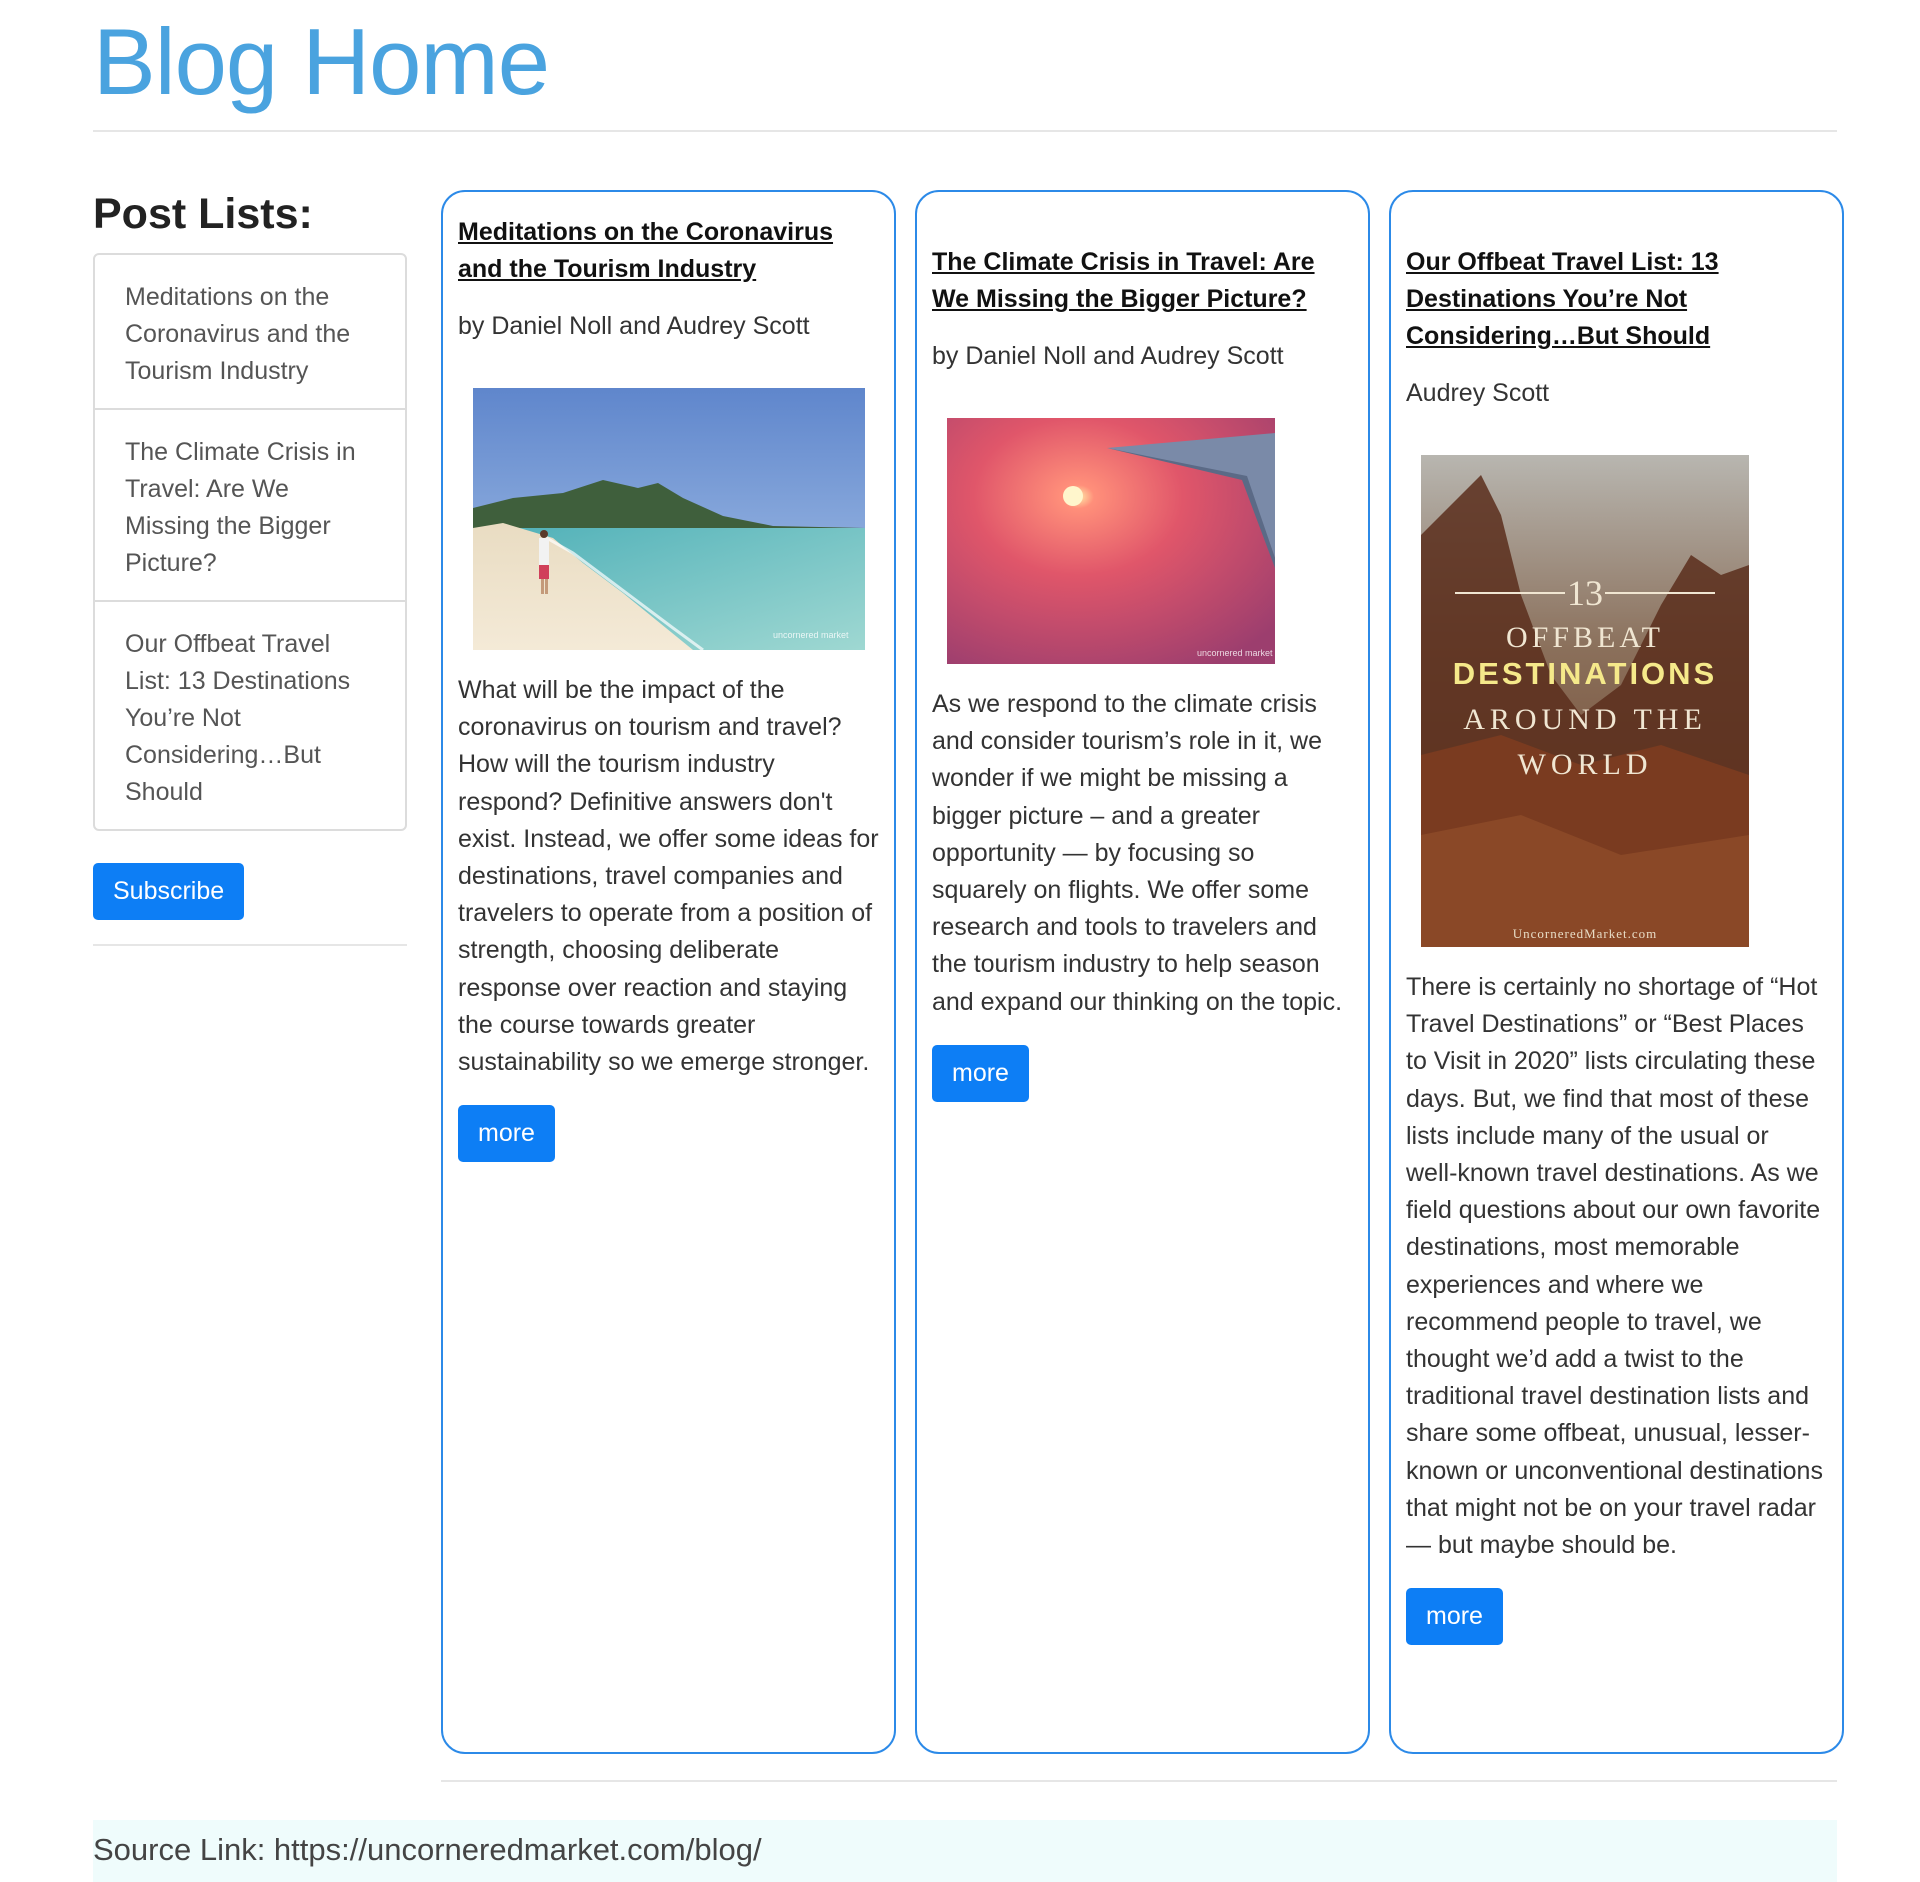 The image size is (1920, 1882). I want to click on airplane-wing-sunset-svg: uncornered market, so click(1111, 541).